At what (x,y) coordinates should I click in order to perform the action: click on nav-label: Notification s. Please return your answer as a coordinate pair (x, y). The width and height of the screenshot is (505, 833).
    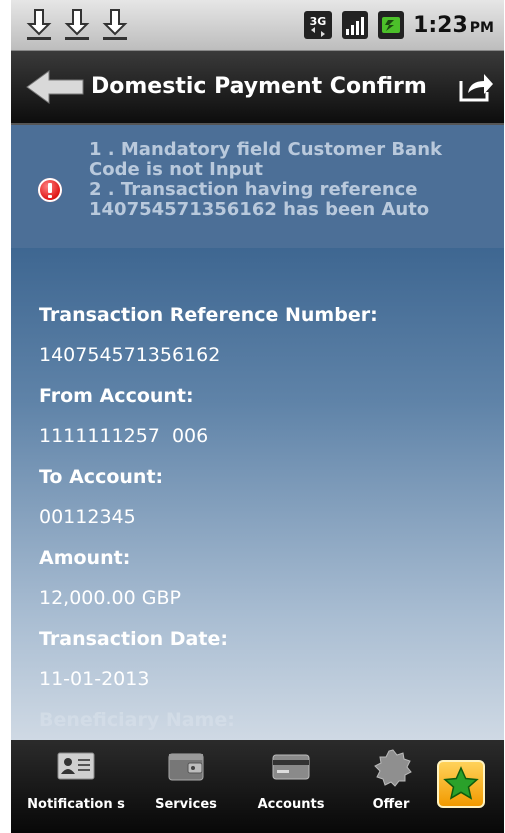
    Looking at the image, I should click on (76, 804).